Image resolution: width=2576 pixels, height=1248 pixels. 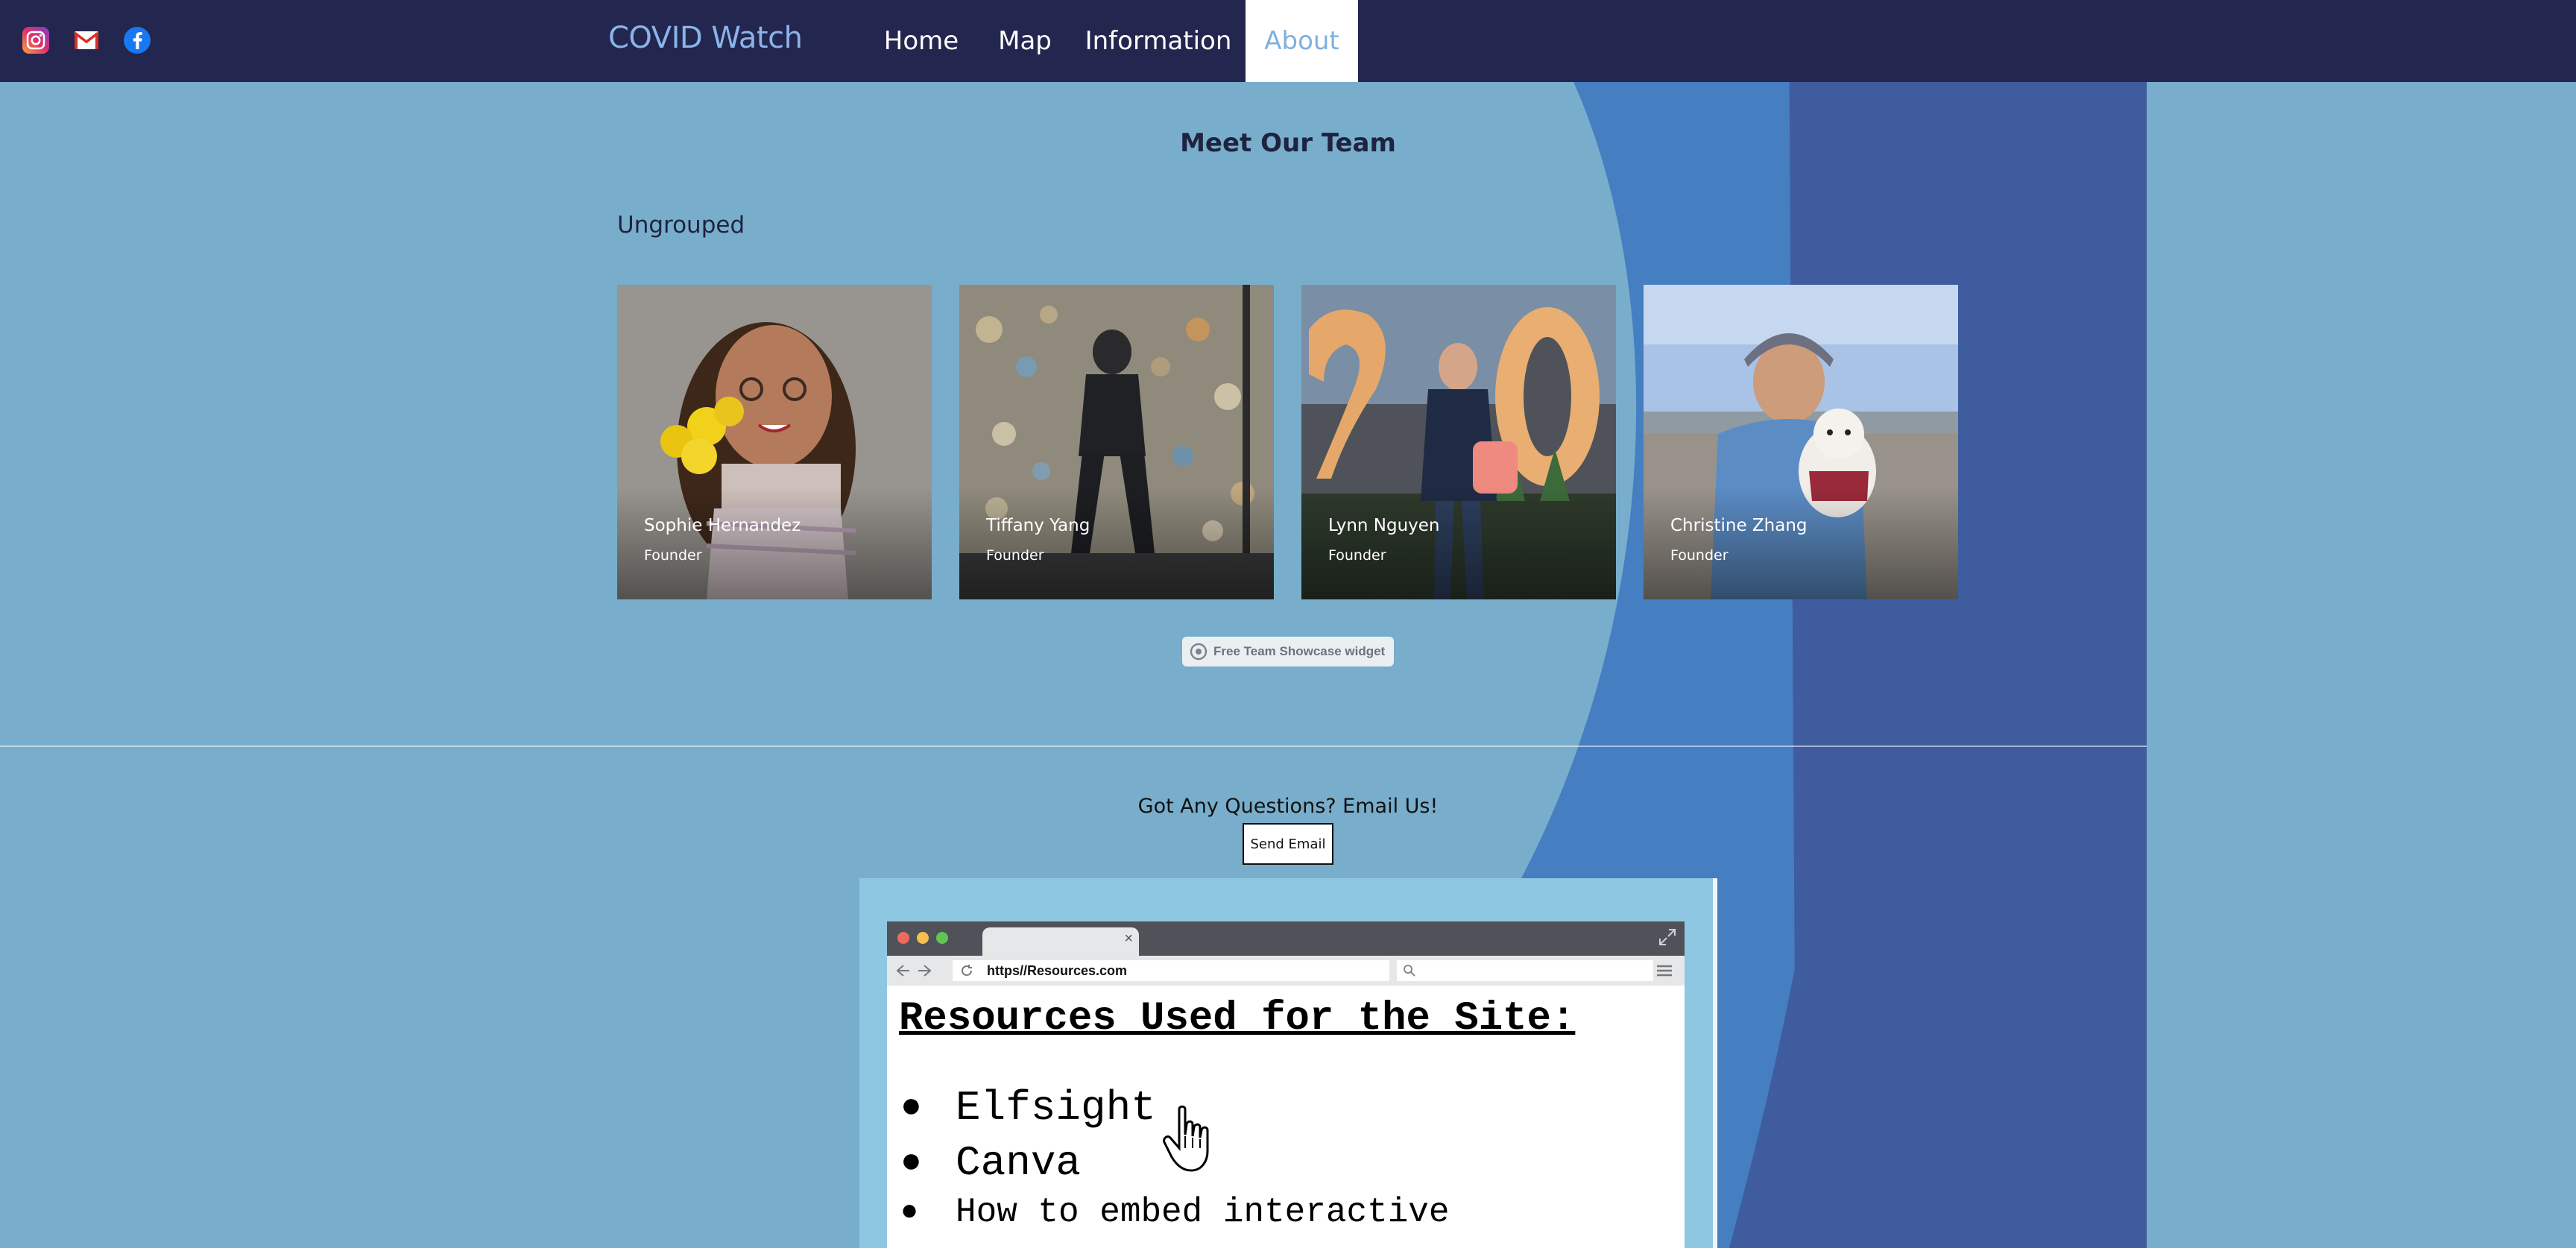 I want to click on widget-badge-link: Free Team Showcase widget, so click(x=1288, y=651).